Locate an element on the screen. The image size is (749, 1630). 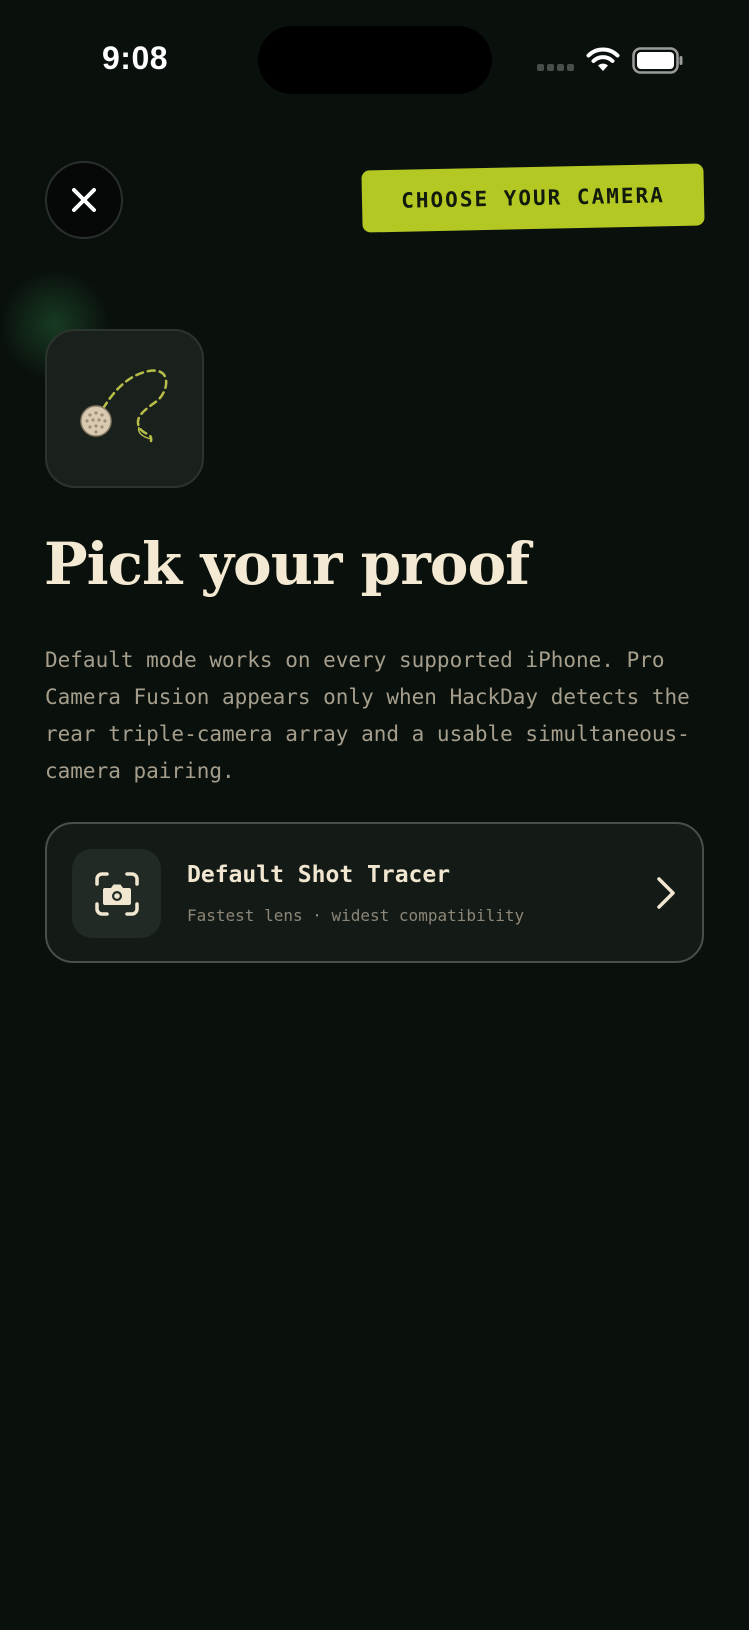
camera-scan-icon is located at coordinates (116, 893).